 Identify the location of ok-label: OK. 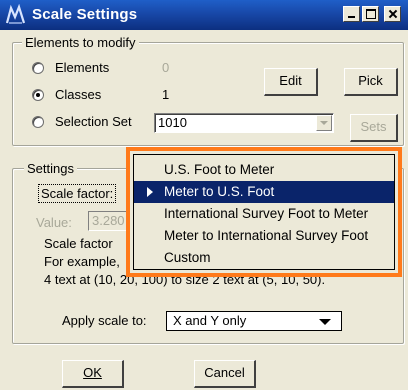
(92, 372).